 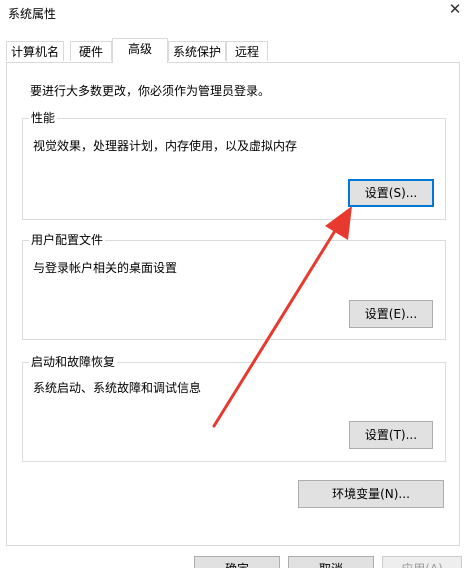 I want to click on tab-strip: 计算机名 硬件 高级 系统保护 远程, so click(x=233, y=50).